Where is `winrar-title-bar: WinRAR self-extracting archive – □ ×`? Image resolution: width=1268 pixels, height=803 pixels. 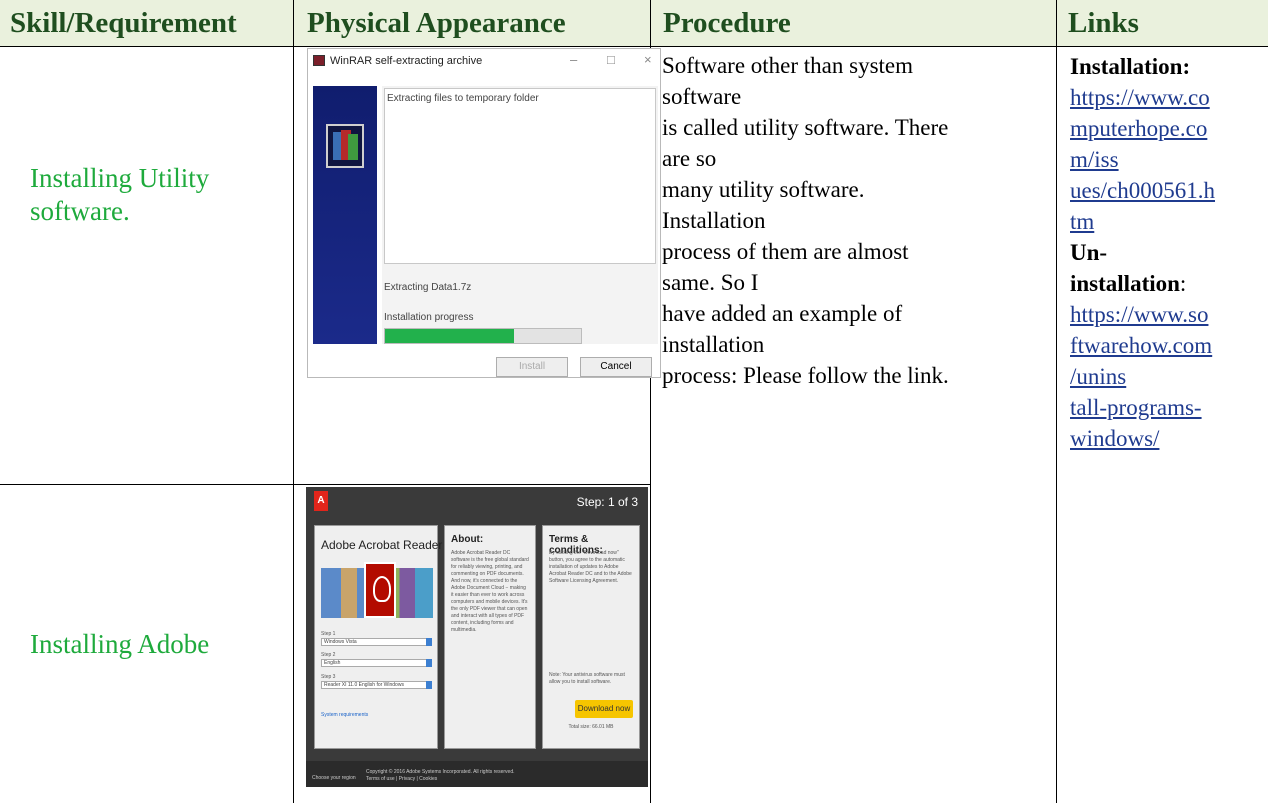 winrar-title-bar: WinRAR self-extracting archive – □ × is located at coordinates (484, 61).